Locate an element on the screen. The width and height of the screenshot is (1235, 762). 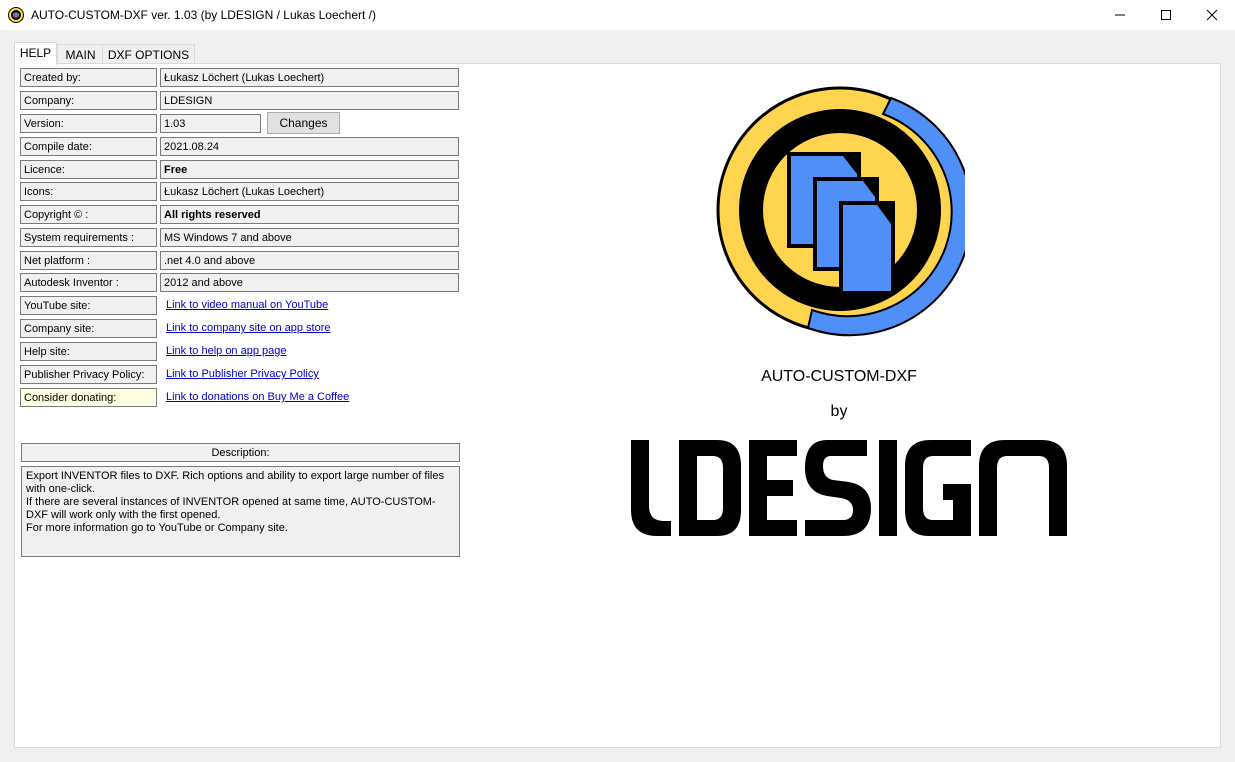
donate-label: Consider donating: is located at coordinates (88, 397).